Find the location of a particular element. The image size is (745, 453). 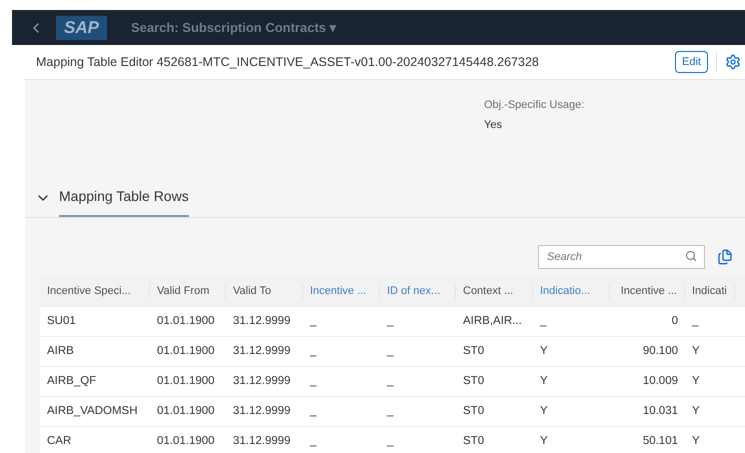

search-icon is located at coordinates (691, 256).